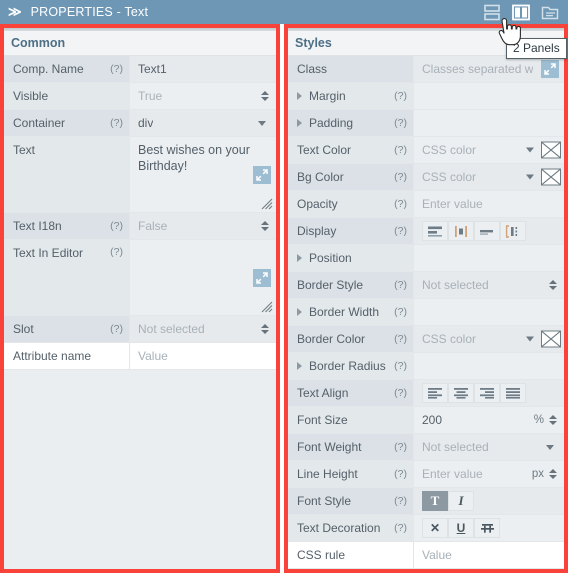 The image size is (568, 573). I want to click on select-font-weight: Not selected, so click(489, 447).